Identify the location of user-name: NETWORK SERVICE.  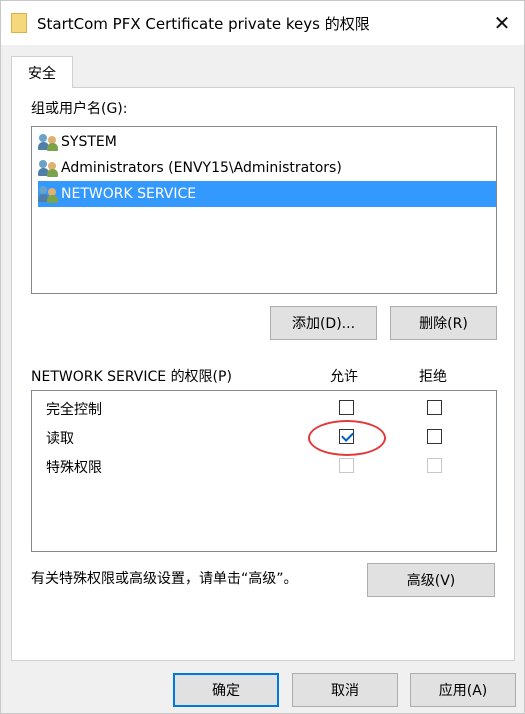
(129, 194).